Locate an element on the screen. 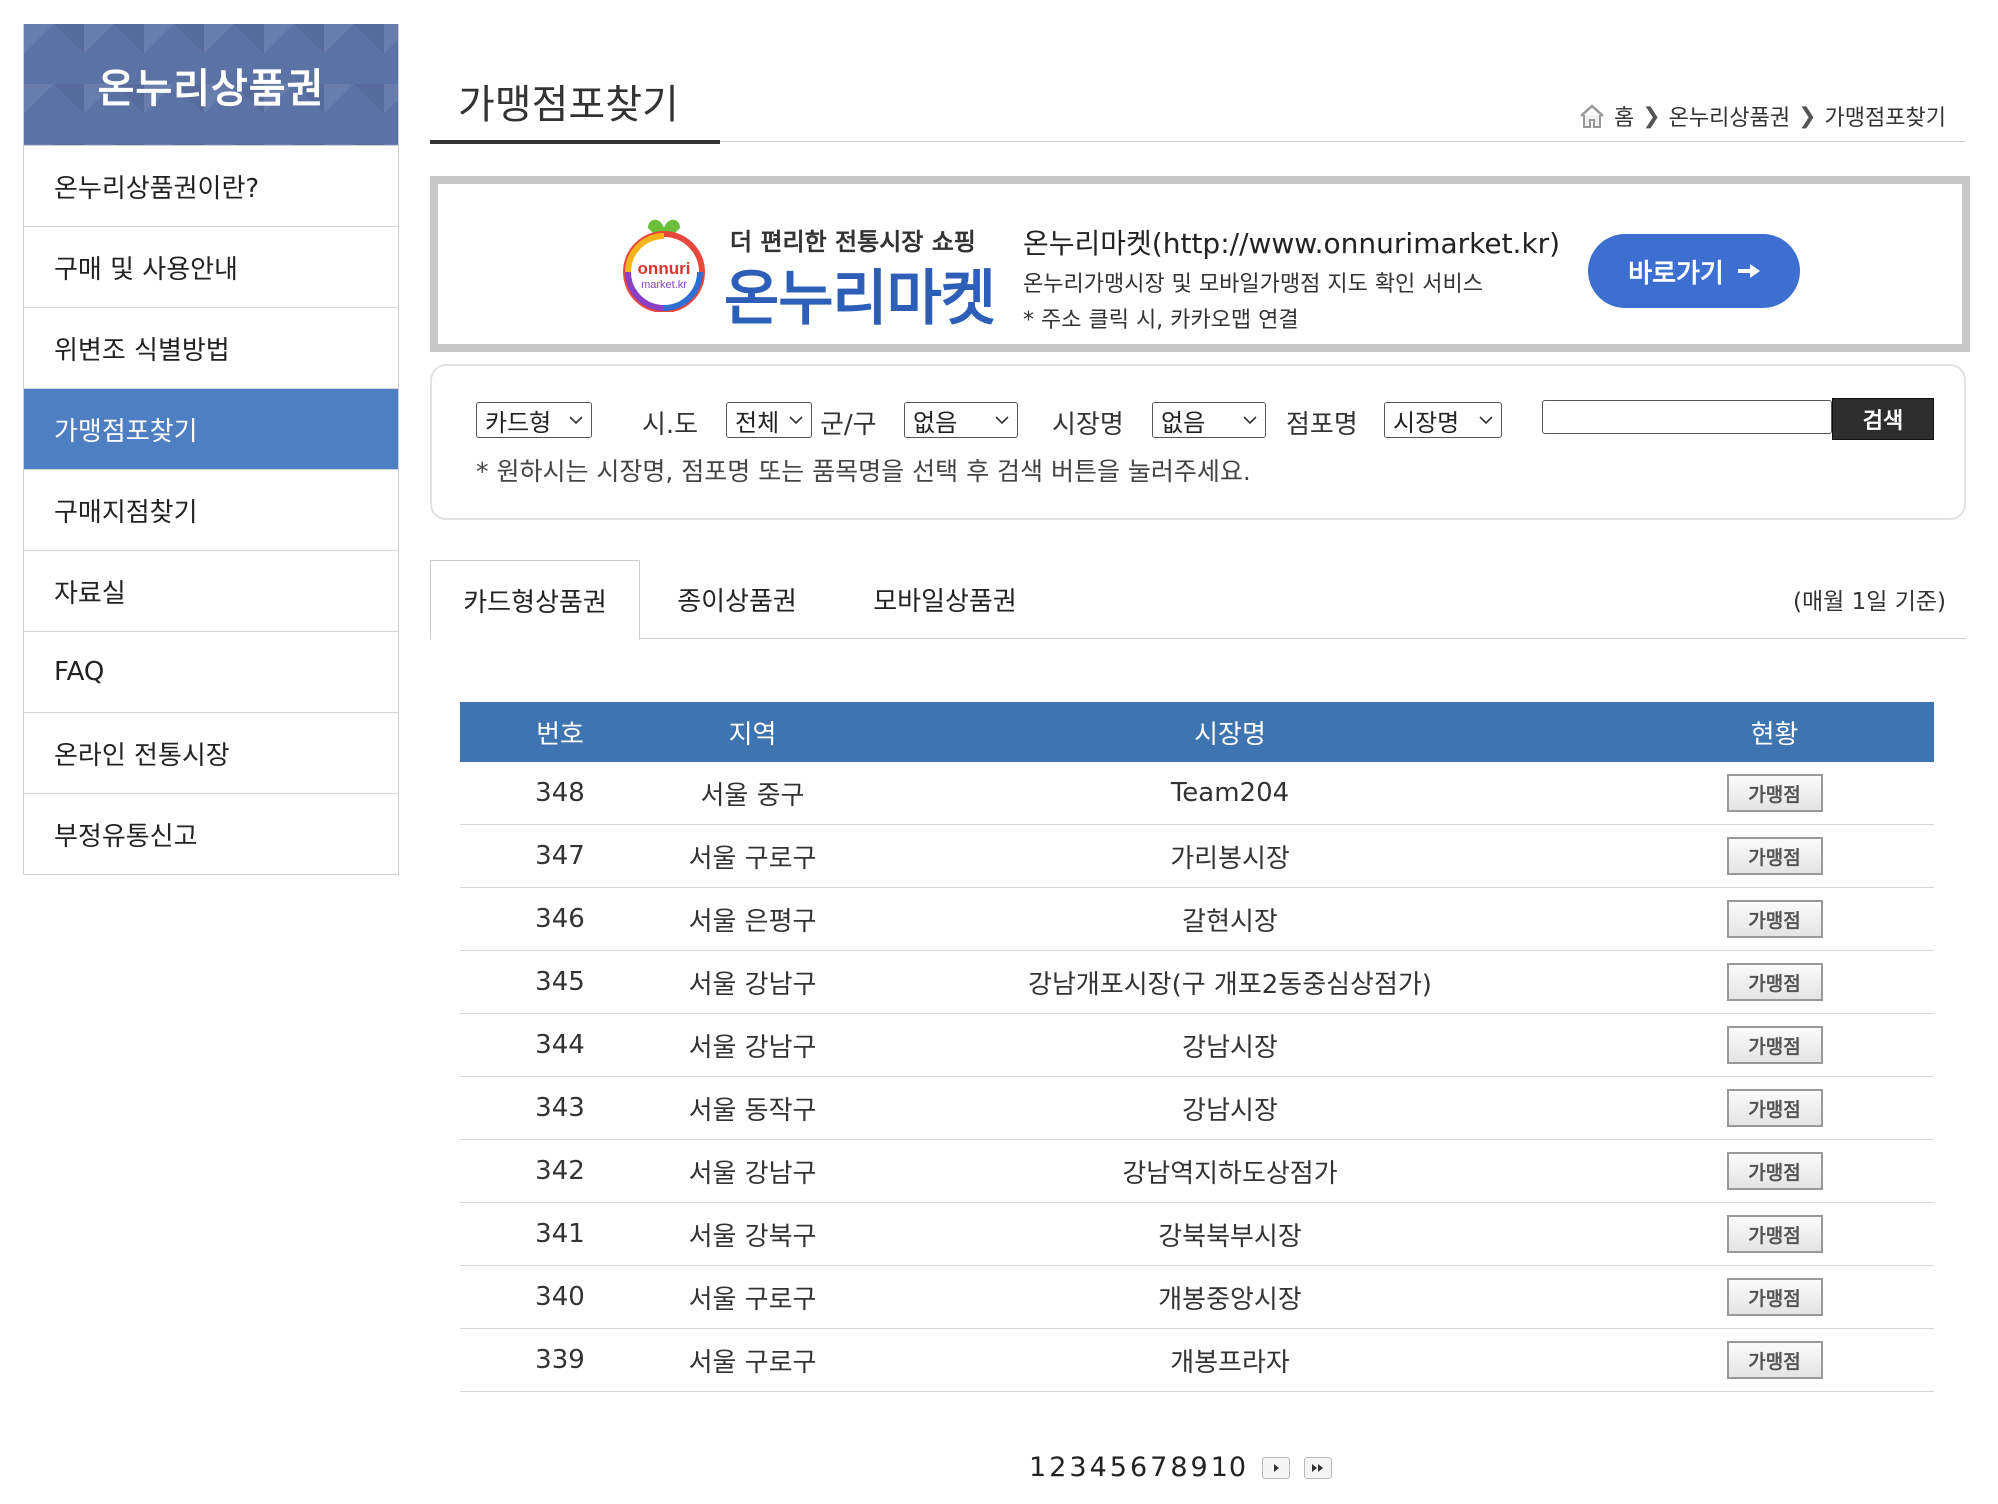 Image resolution: width=1998 pixels, height=1504 pixels. go-button: 바로가기 is located at coordinates (1694, 271).